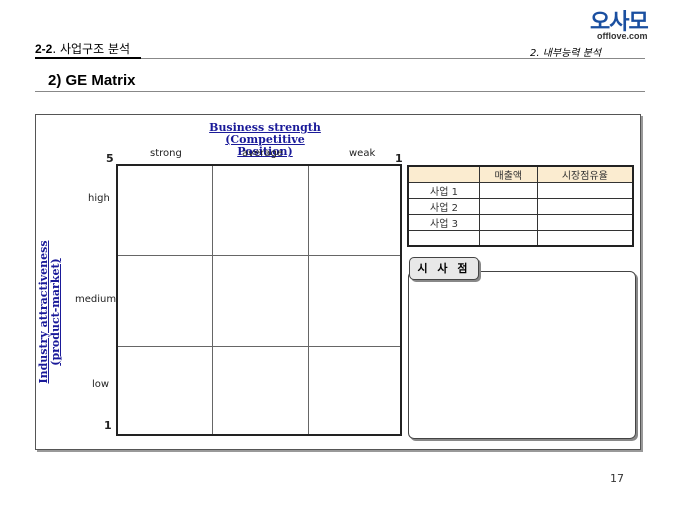 This screenshot has width=680, height=510. I want to click on section-title: . 사업구조 분석, so click(91, 49).